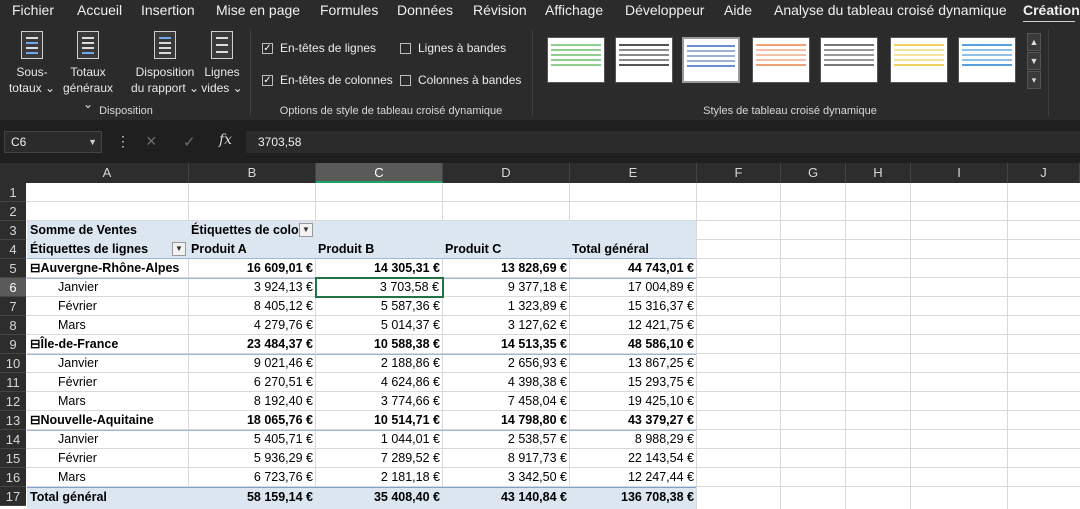 Image resolution: width=1080 pixels, height=509 pixels. I want to click on pivot-value: 3 924,13 €, so click(252, 287).